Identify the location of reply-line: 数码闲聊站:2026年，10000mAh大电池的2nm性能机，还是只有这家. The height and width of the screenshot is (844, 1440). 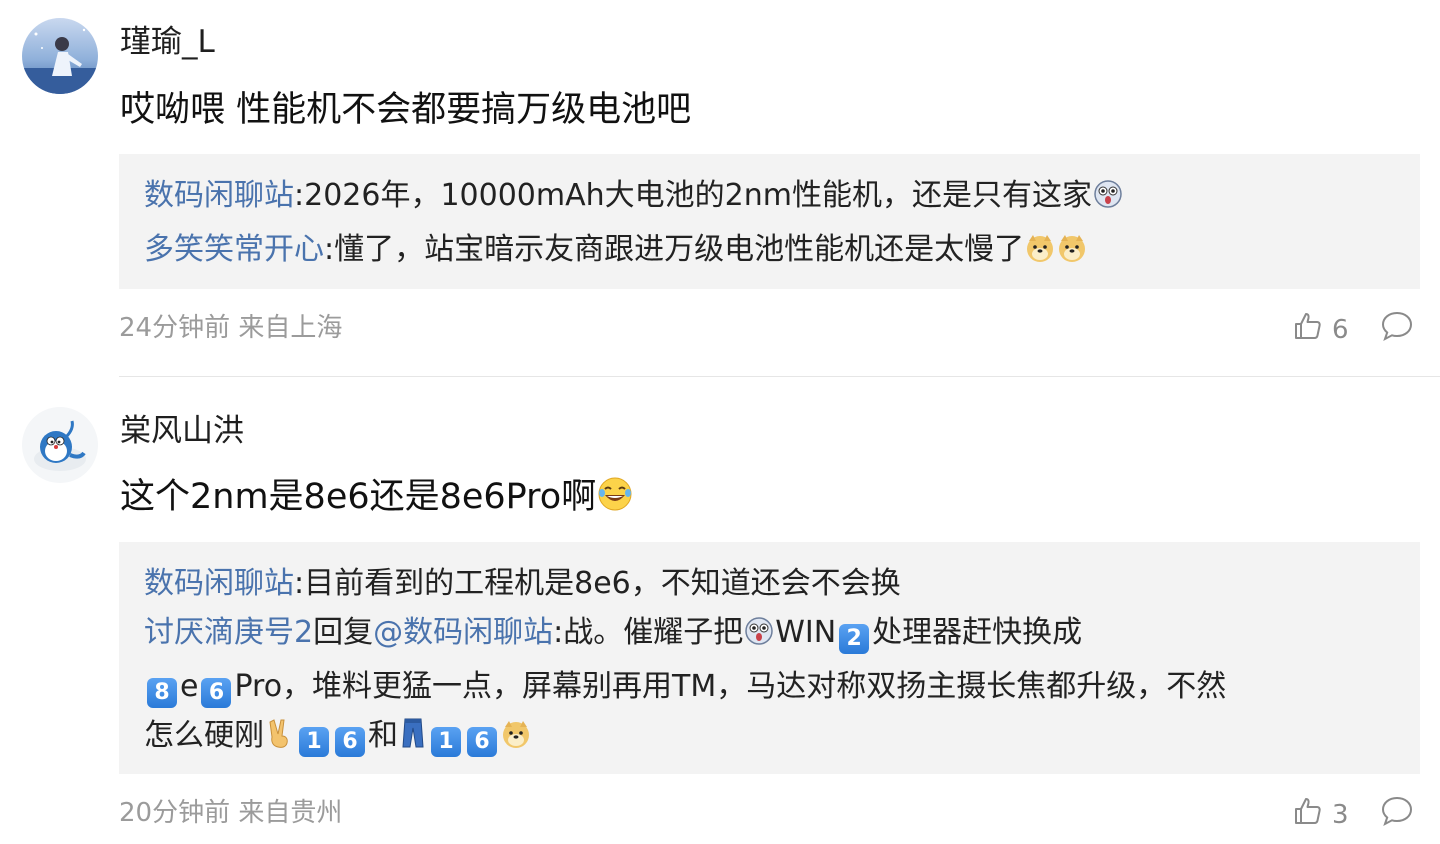
(782, 198).